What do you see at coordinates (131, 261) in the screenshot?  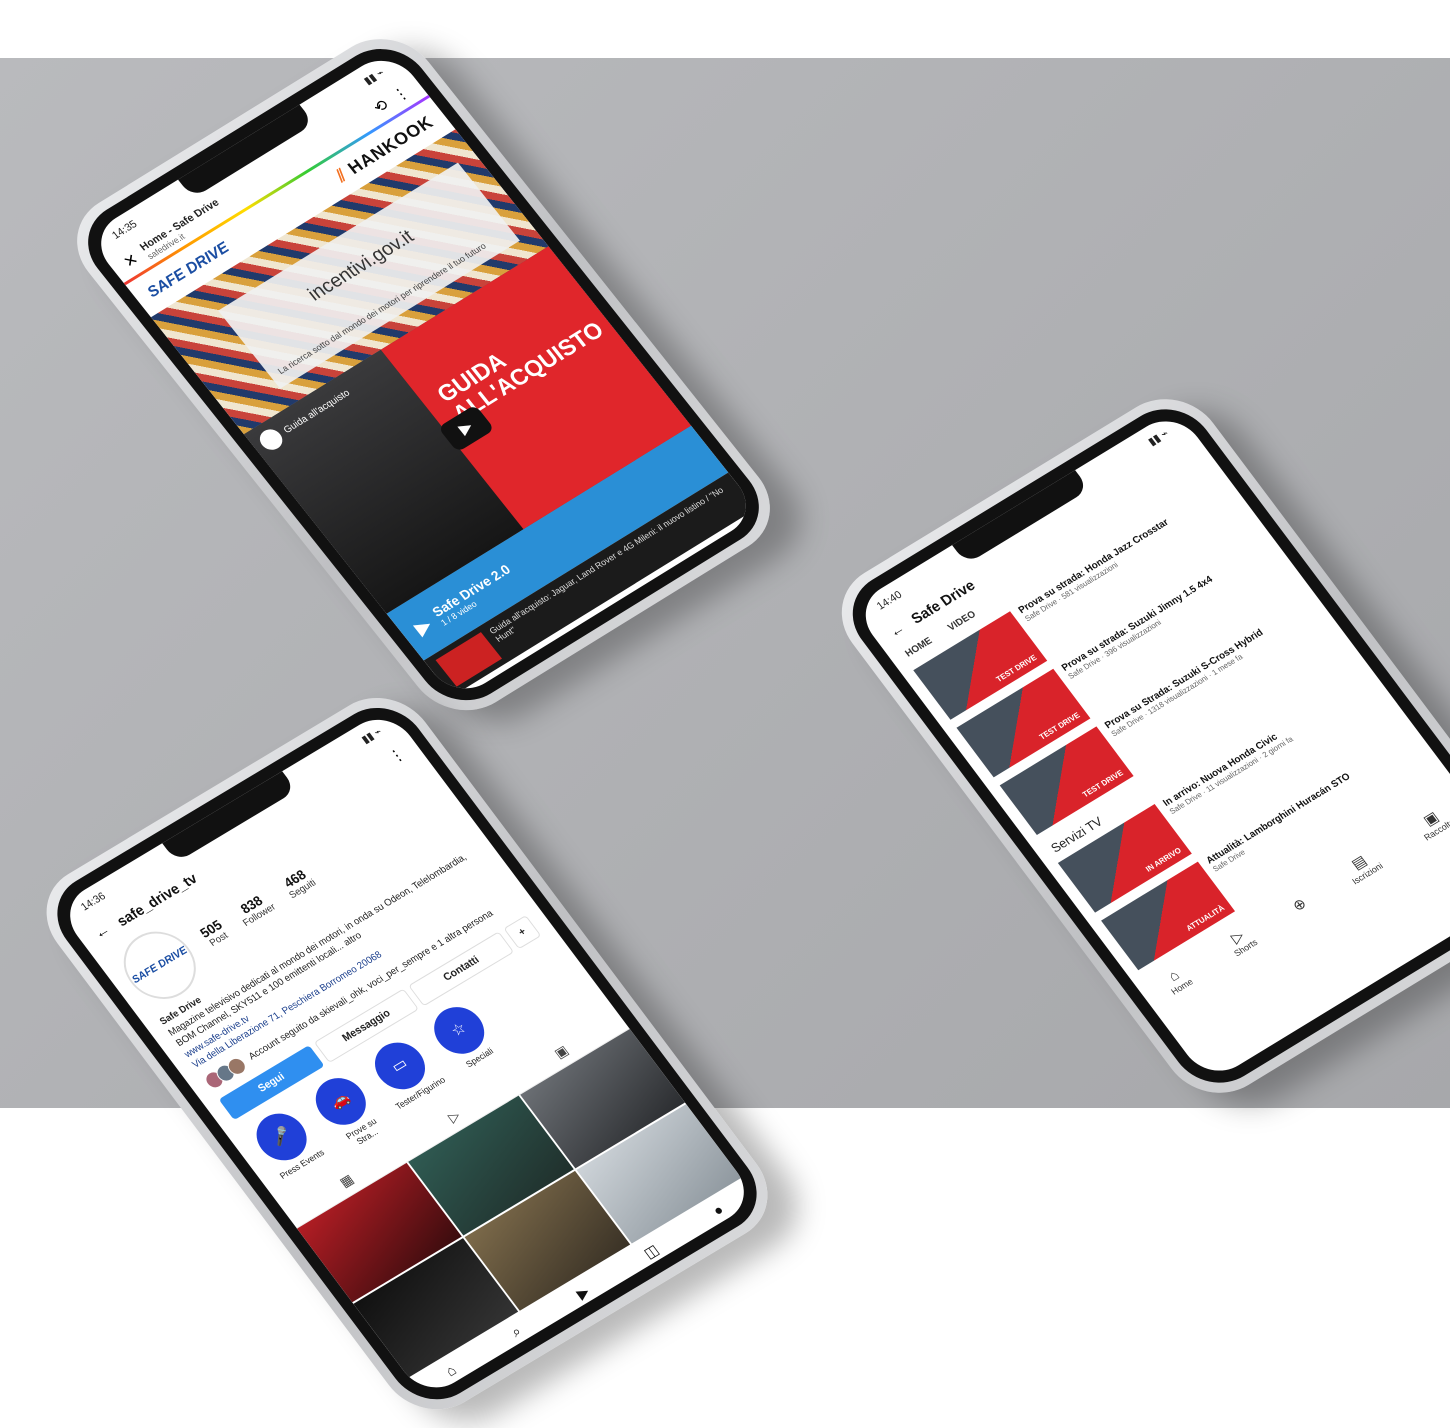 I see `close-icon: ✕` at bounding box center [131, 261].